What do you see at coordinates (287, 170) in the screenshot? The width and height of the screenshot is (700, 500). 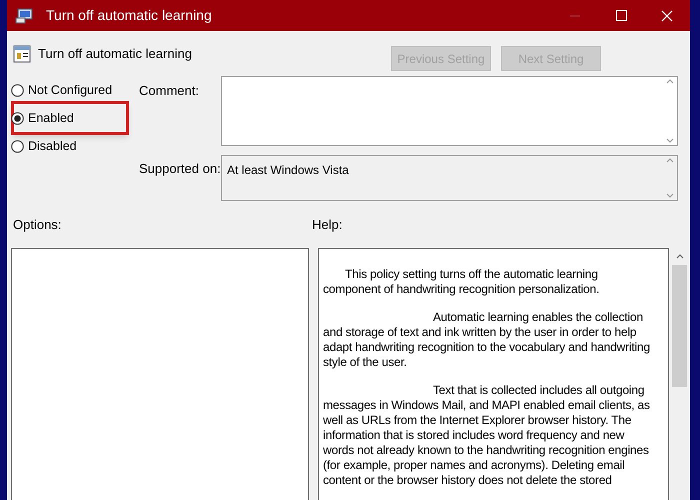 I see `supported-on-value: At least Windows Vista` at bounding box center [287, 170].